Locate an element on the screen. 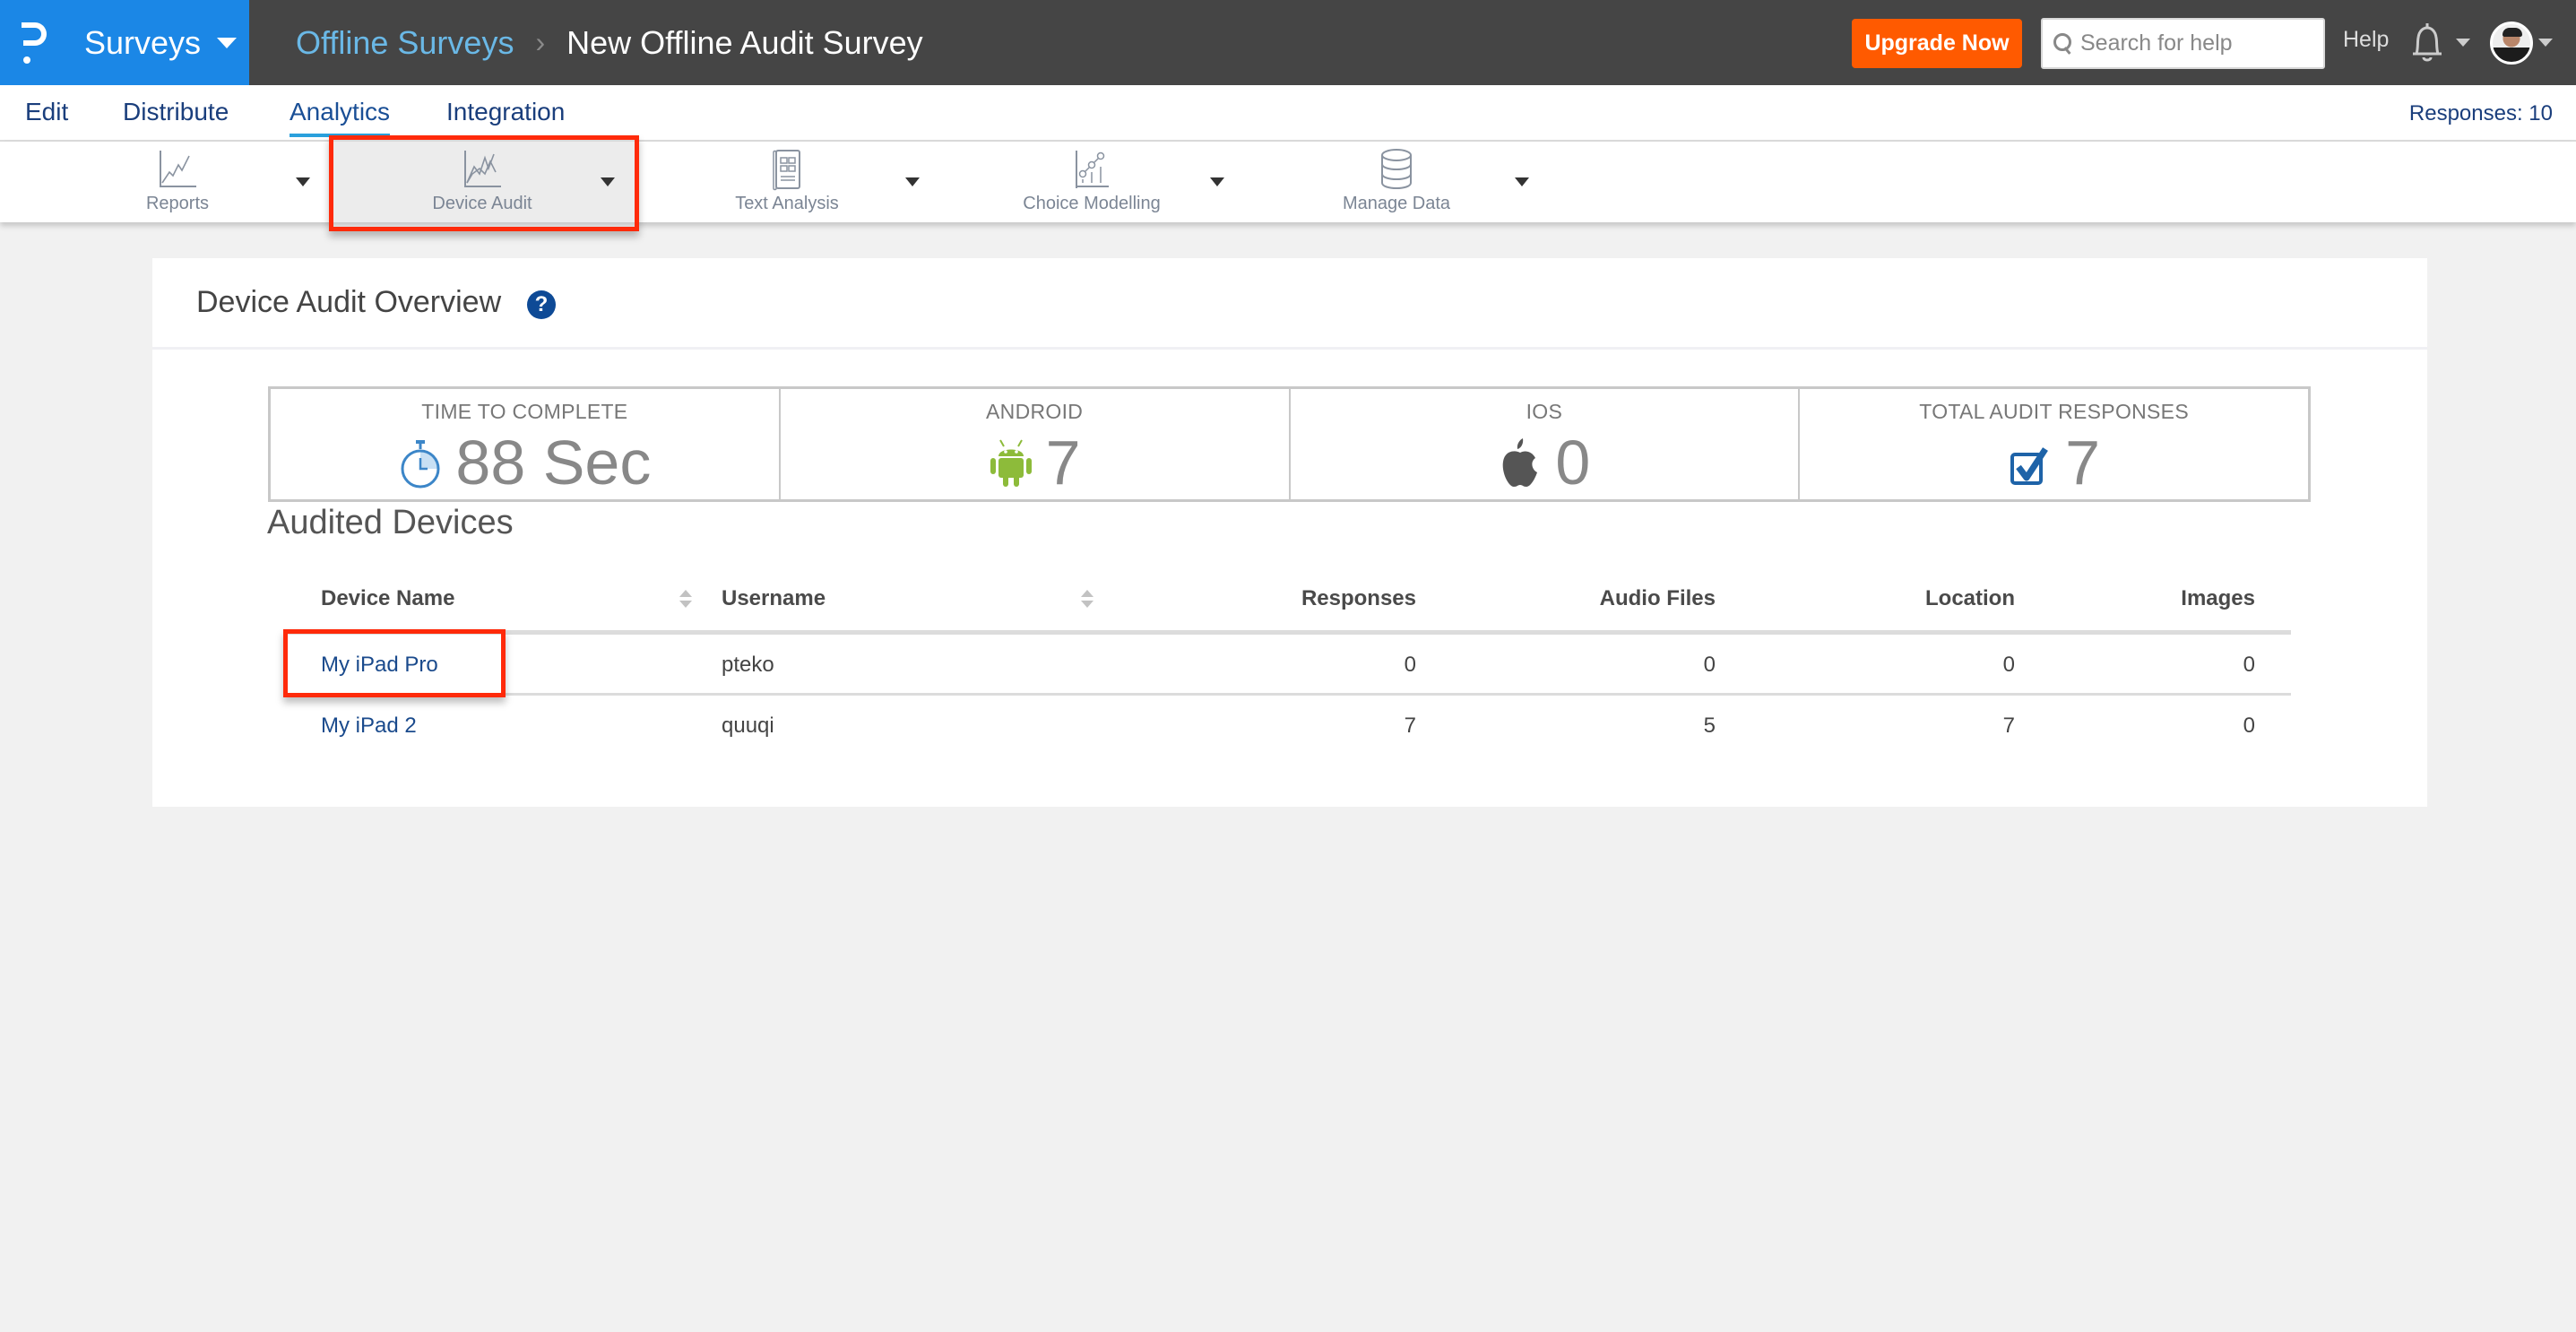  column-header-images: Images is located at coordinates (2218, 598).